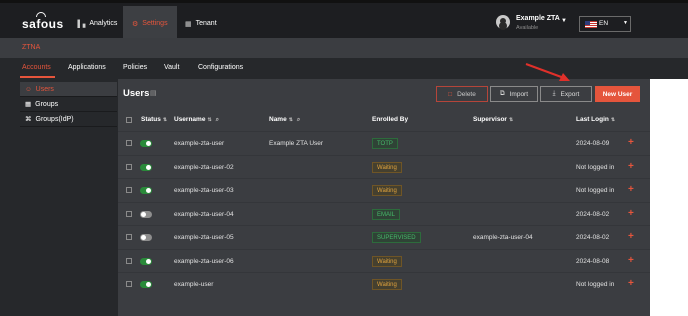 This screenshot has height=316, width=688. Describe the element at coordinates (190, 119) in the screenshot. I see `column-label: Username` at that location.